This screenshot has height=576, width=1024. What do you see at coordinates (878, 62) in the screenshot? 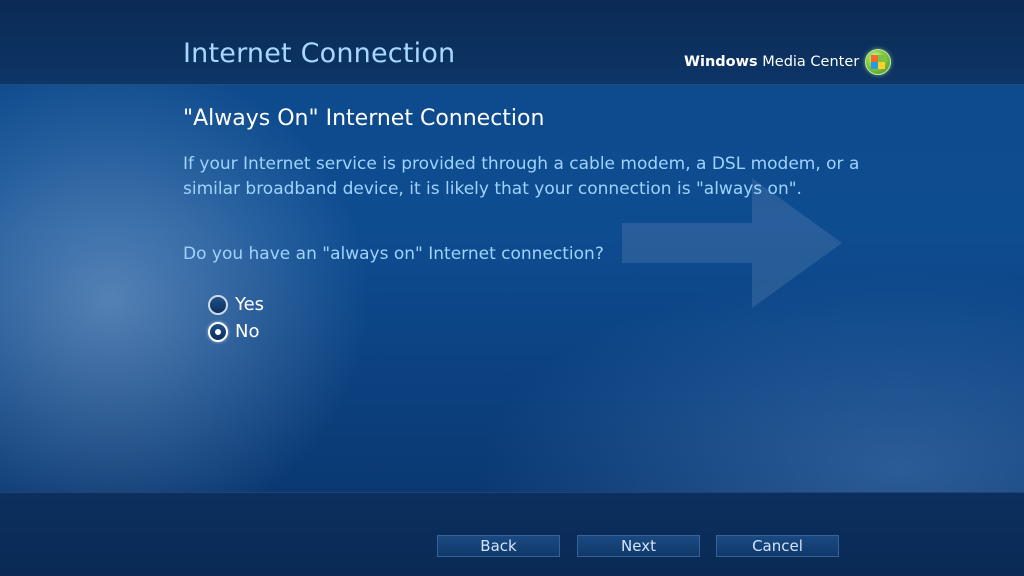
I see `windows-flag-icon` at bounding box center [878, 62].